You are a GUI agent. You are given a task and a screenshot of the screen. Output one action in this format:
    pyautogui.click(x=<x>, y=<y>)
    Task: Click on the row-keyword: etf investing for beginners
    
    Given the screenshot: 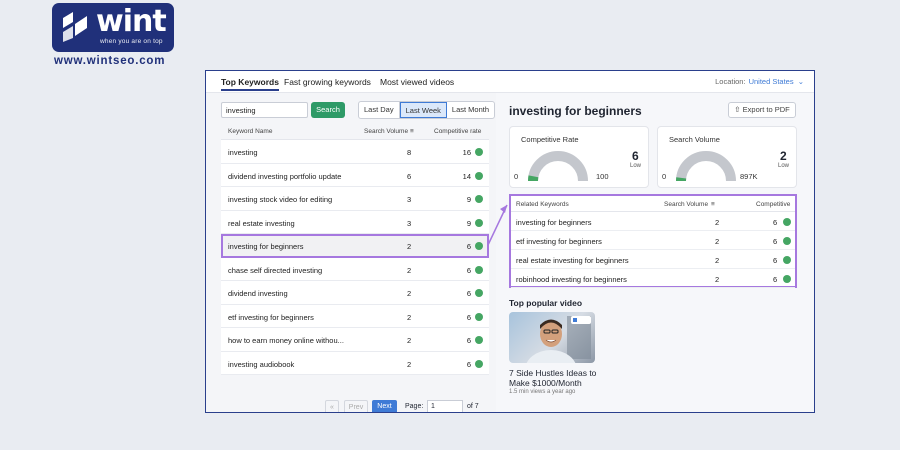 What is the action you would take?
    pyautogui.click(x=271, y=317)
    